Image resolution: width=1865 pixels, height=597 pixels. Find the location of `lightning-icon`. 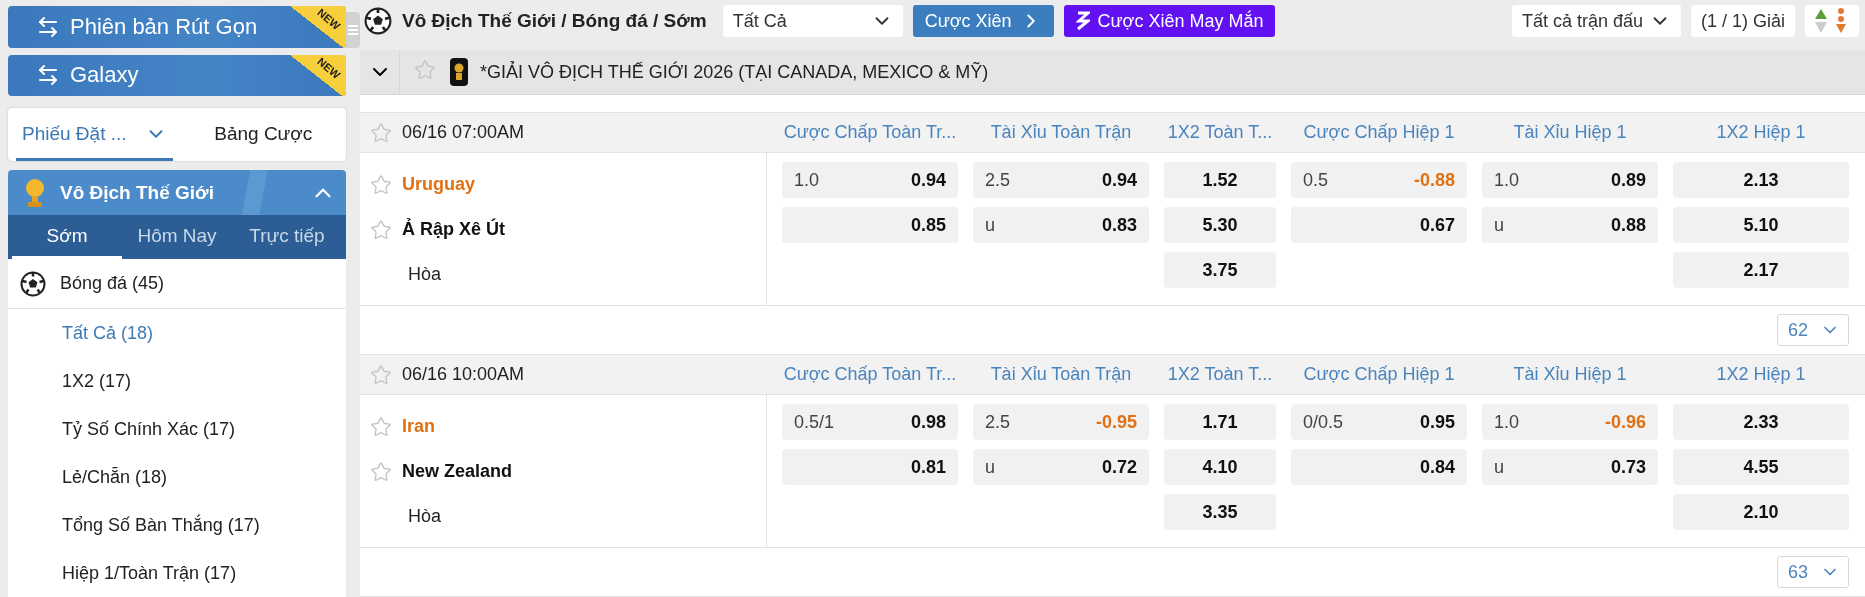

lightning-icon is located at coordinates (1082, 21).